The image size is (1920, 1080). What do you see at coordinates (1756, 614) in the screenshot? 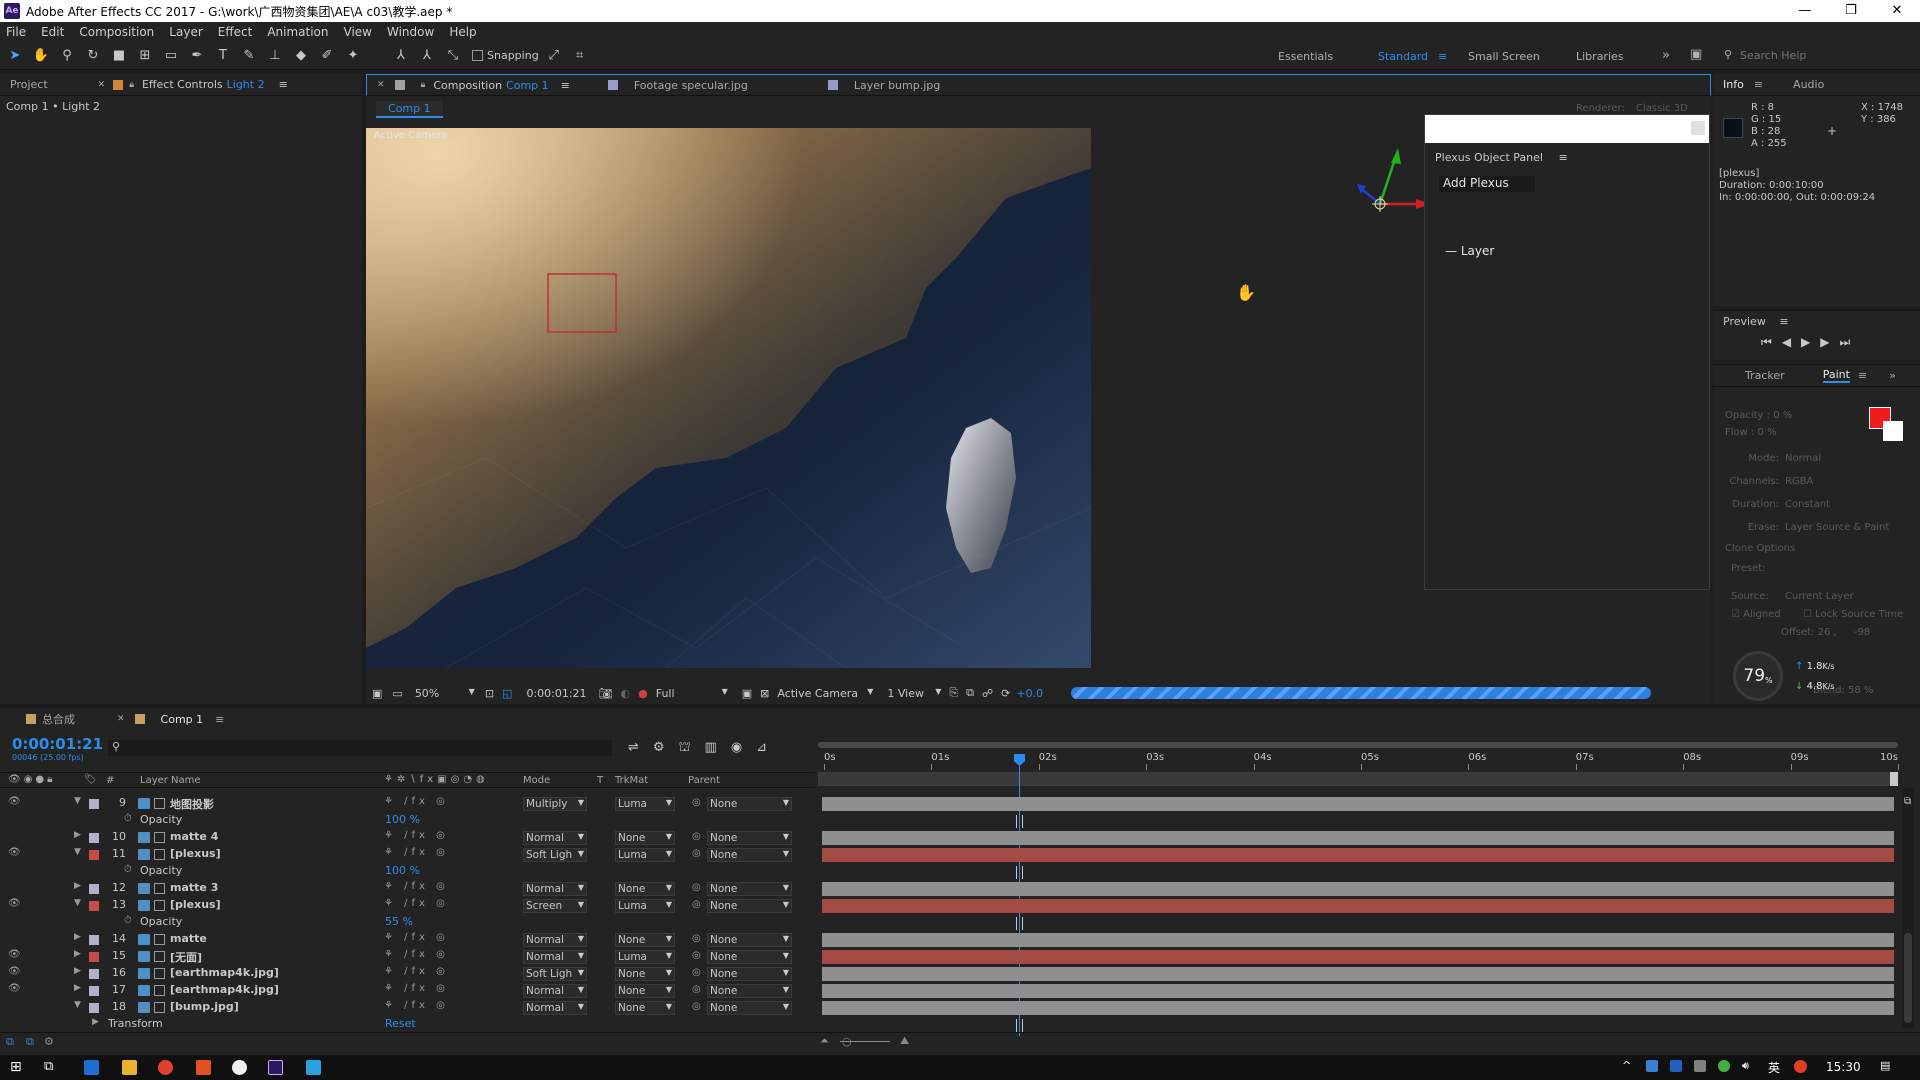
I see `aligned-checkbox: ☑ Aligned` at bounding box center [1756, 614].